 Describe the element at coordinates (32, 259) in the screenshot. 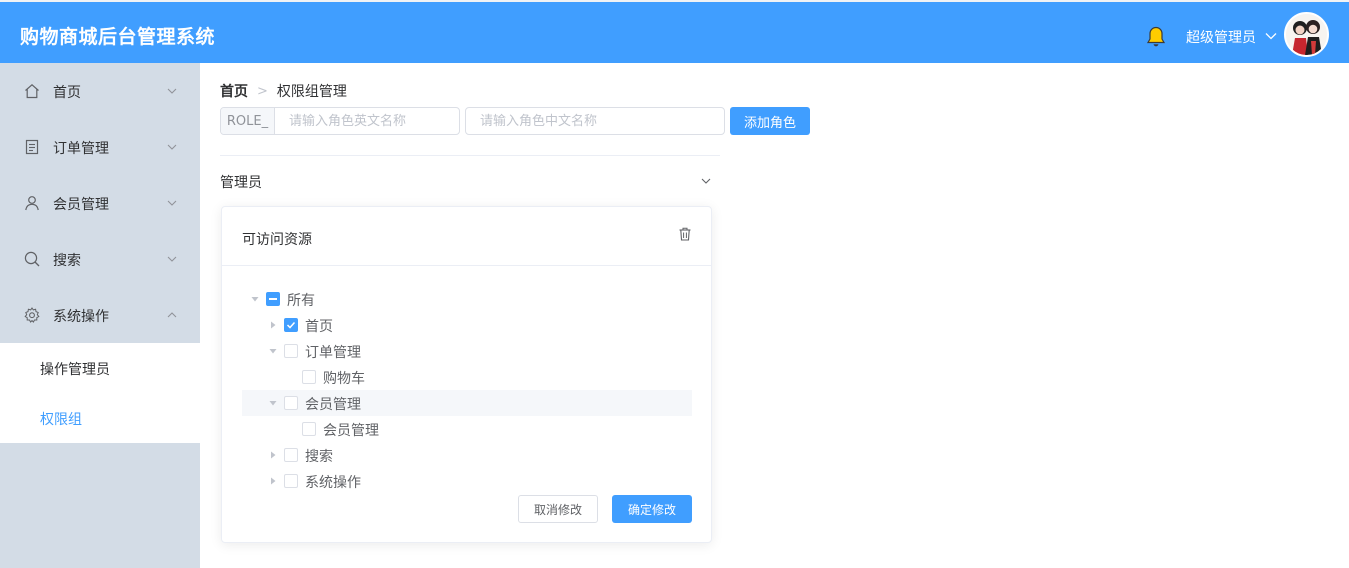

I see `search-icon` at that location.